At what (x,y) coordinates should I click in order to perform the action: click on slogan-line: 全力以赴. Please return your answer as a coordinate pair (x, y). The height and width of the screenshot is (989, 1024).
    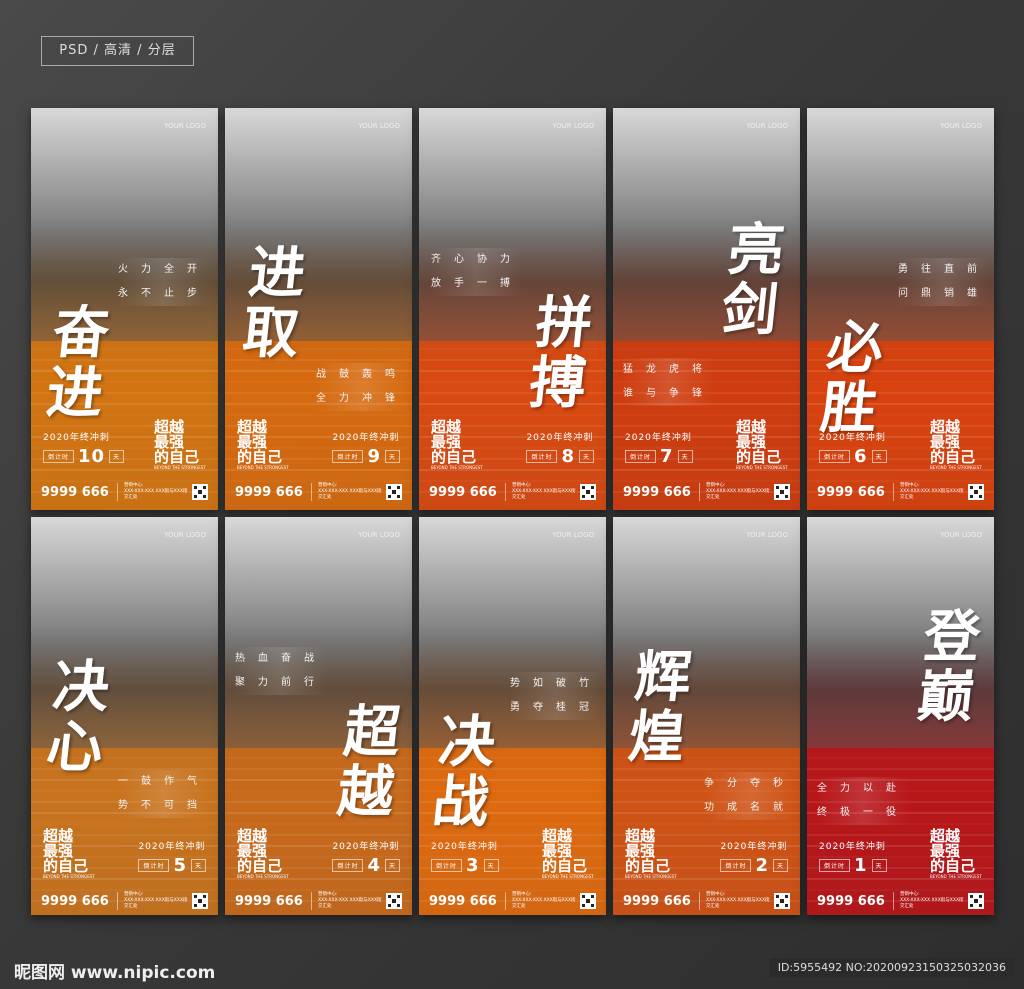
    Looking at the image, I should click on (863, 789).